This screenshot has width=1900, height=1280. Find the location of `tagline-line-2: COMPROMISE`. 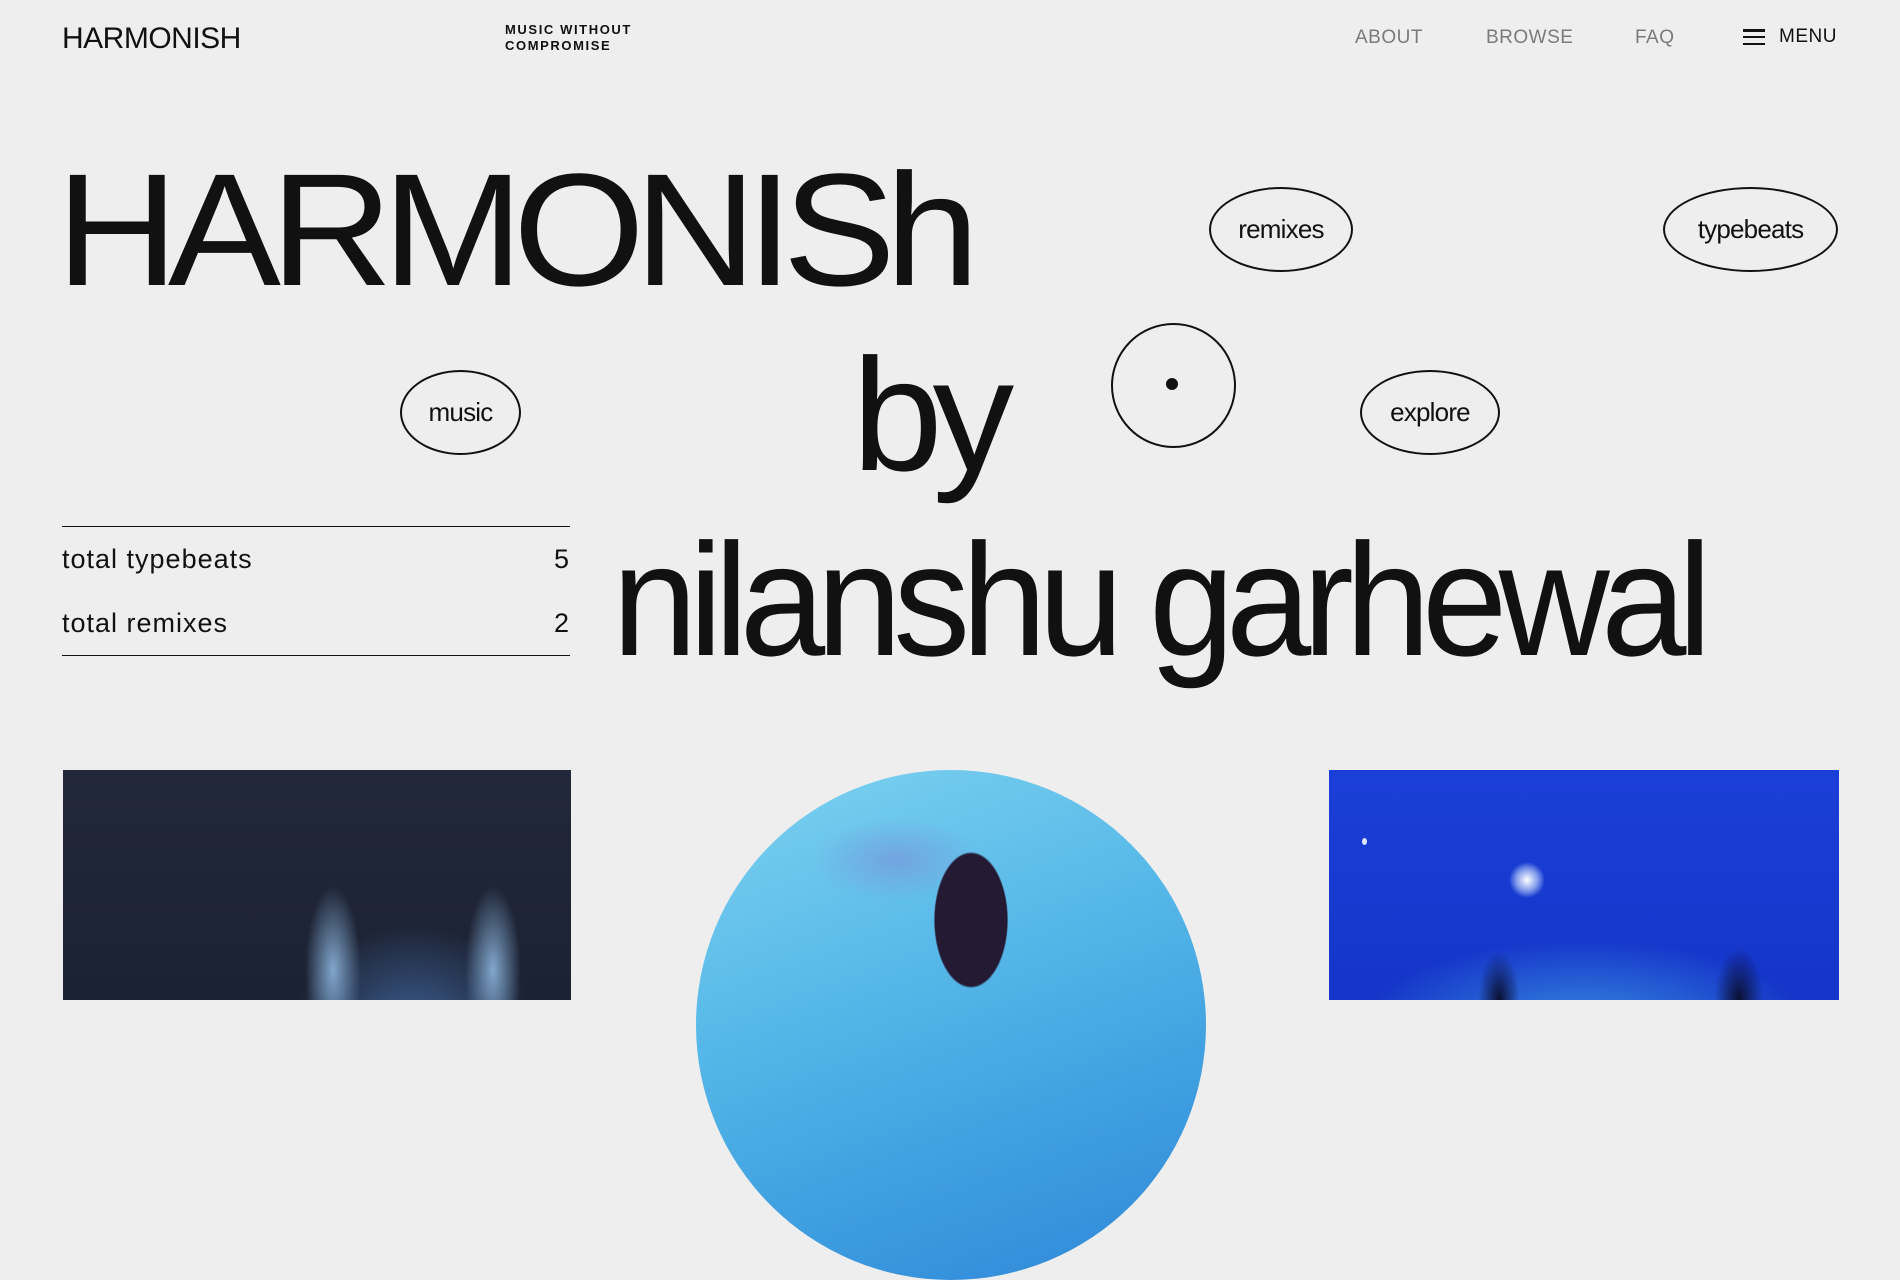

tagline-line-2: COMPROMISE is located at coordinates (558, 45).